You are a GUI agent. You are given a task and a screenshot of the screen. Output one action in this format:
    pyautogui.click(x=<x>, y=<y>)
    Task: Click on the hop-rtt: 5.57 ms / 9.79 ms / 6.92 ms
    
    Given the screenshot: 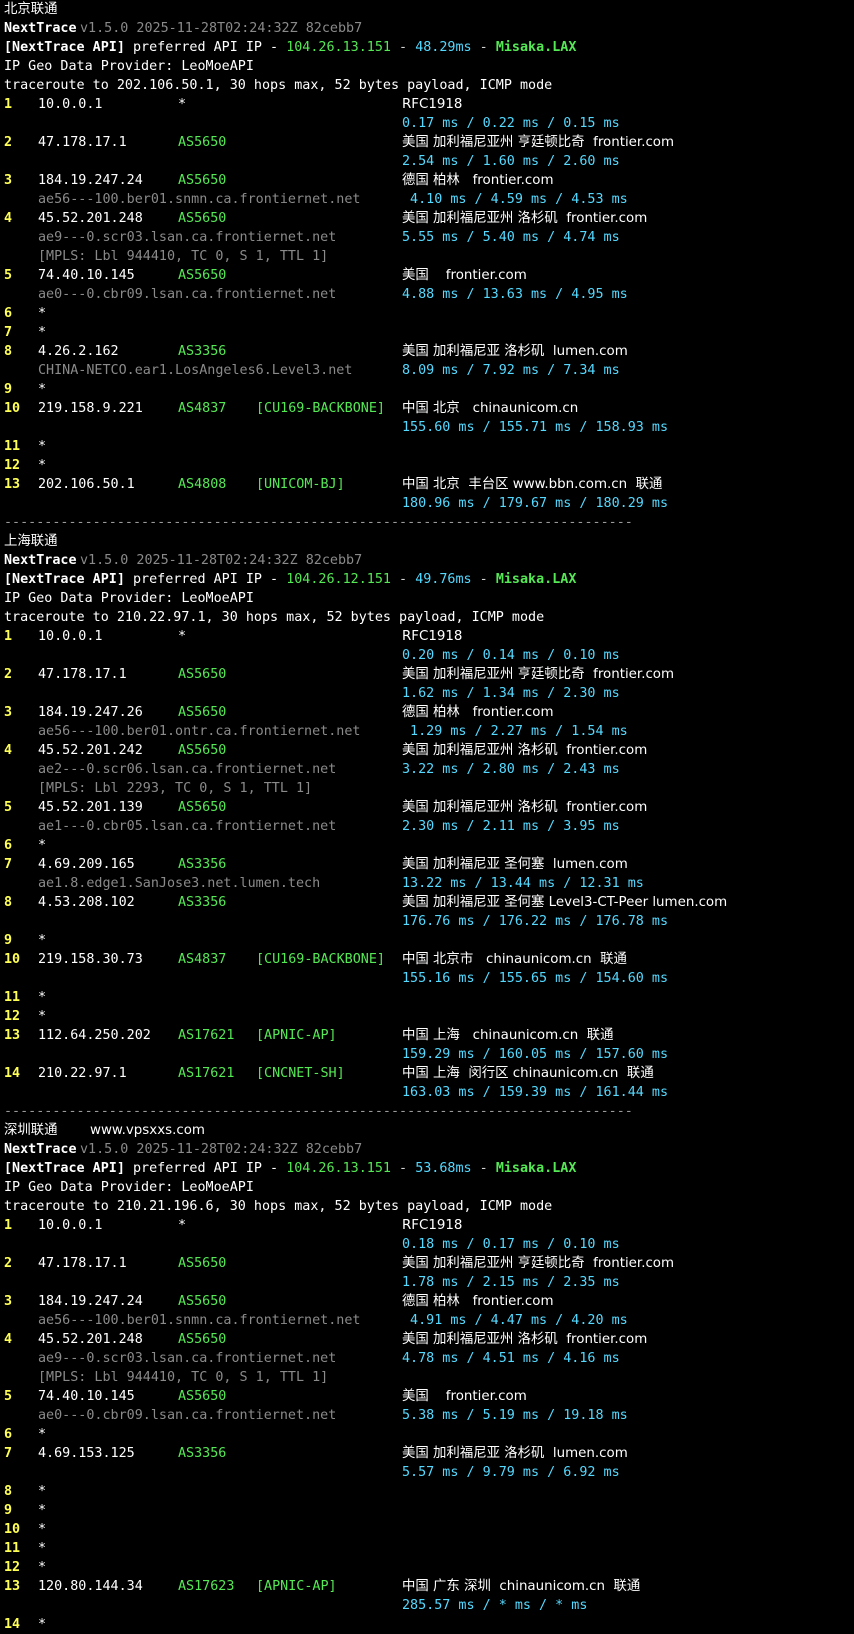 What is the action you would take?
    pyautogui.click(x=511, y=1472)
    